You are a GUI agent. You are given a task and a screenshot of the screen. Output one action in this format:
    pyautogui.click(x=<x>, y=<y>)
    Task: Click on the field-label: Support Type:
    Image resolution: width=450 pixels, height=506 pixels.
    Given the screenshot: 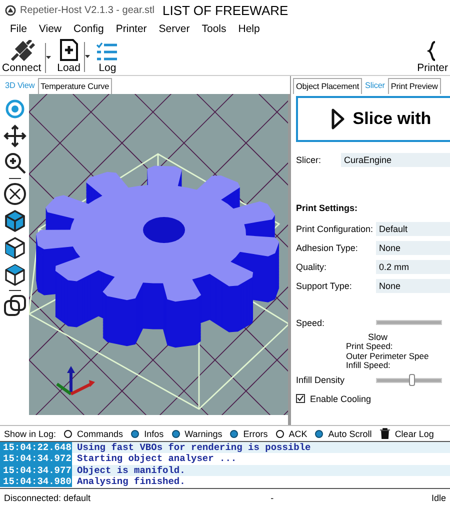 What is the action you would take?
    pyautogui.click(x=324, y=285)
    